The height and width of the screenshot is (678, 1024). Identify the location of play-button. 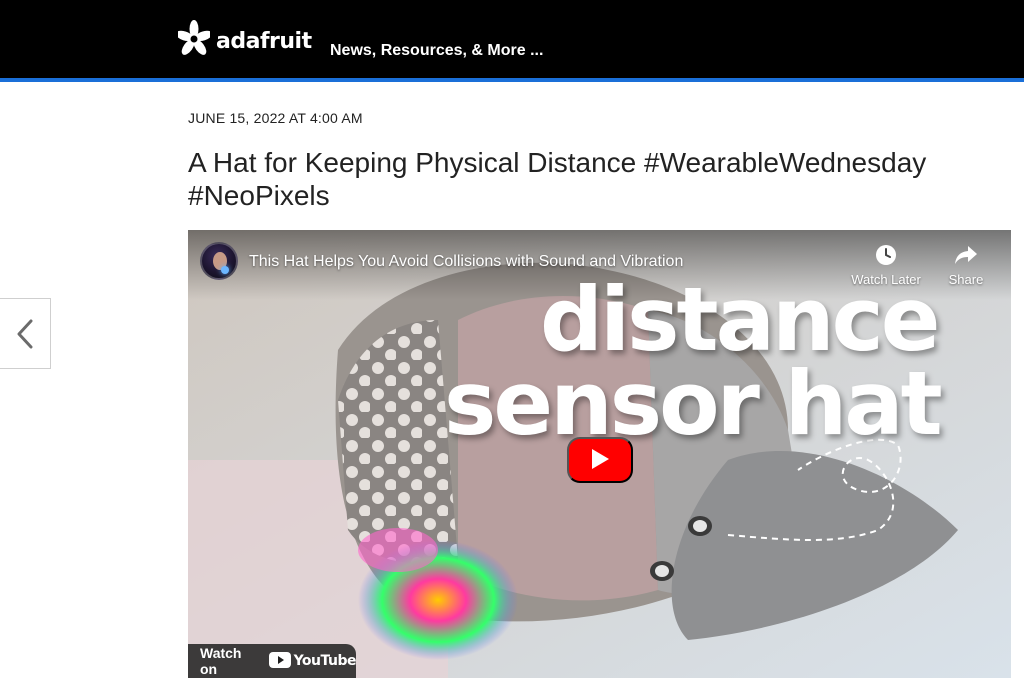
(600, 460).